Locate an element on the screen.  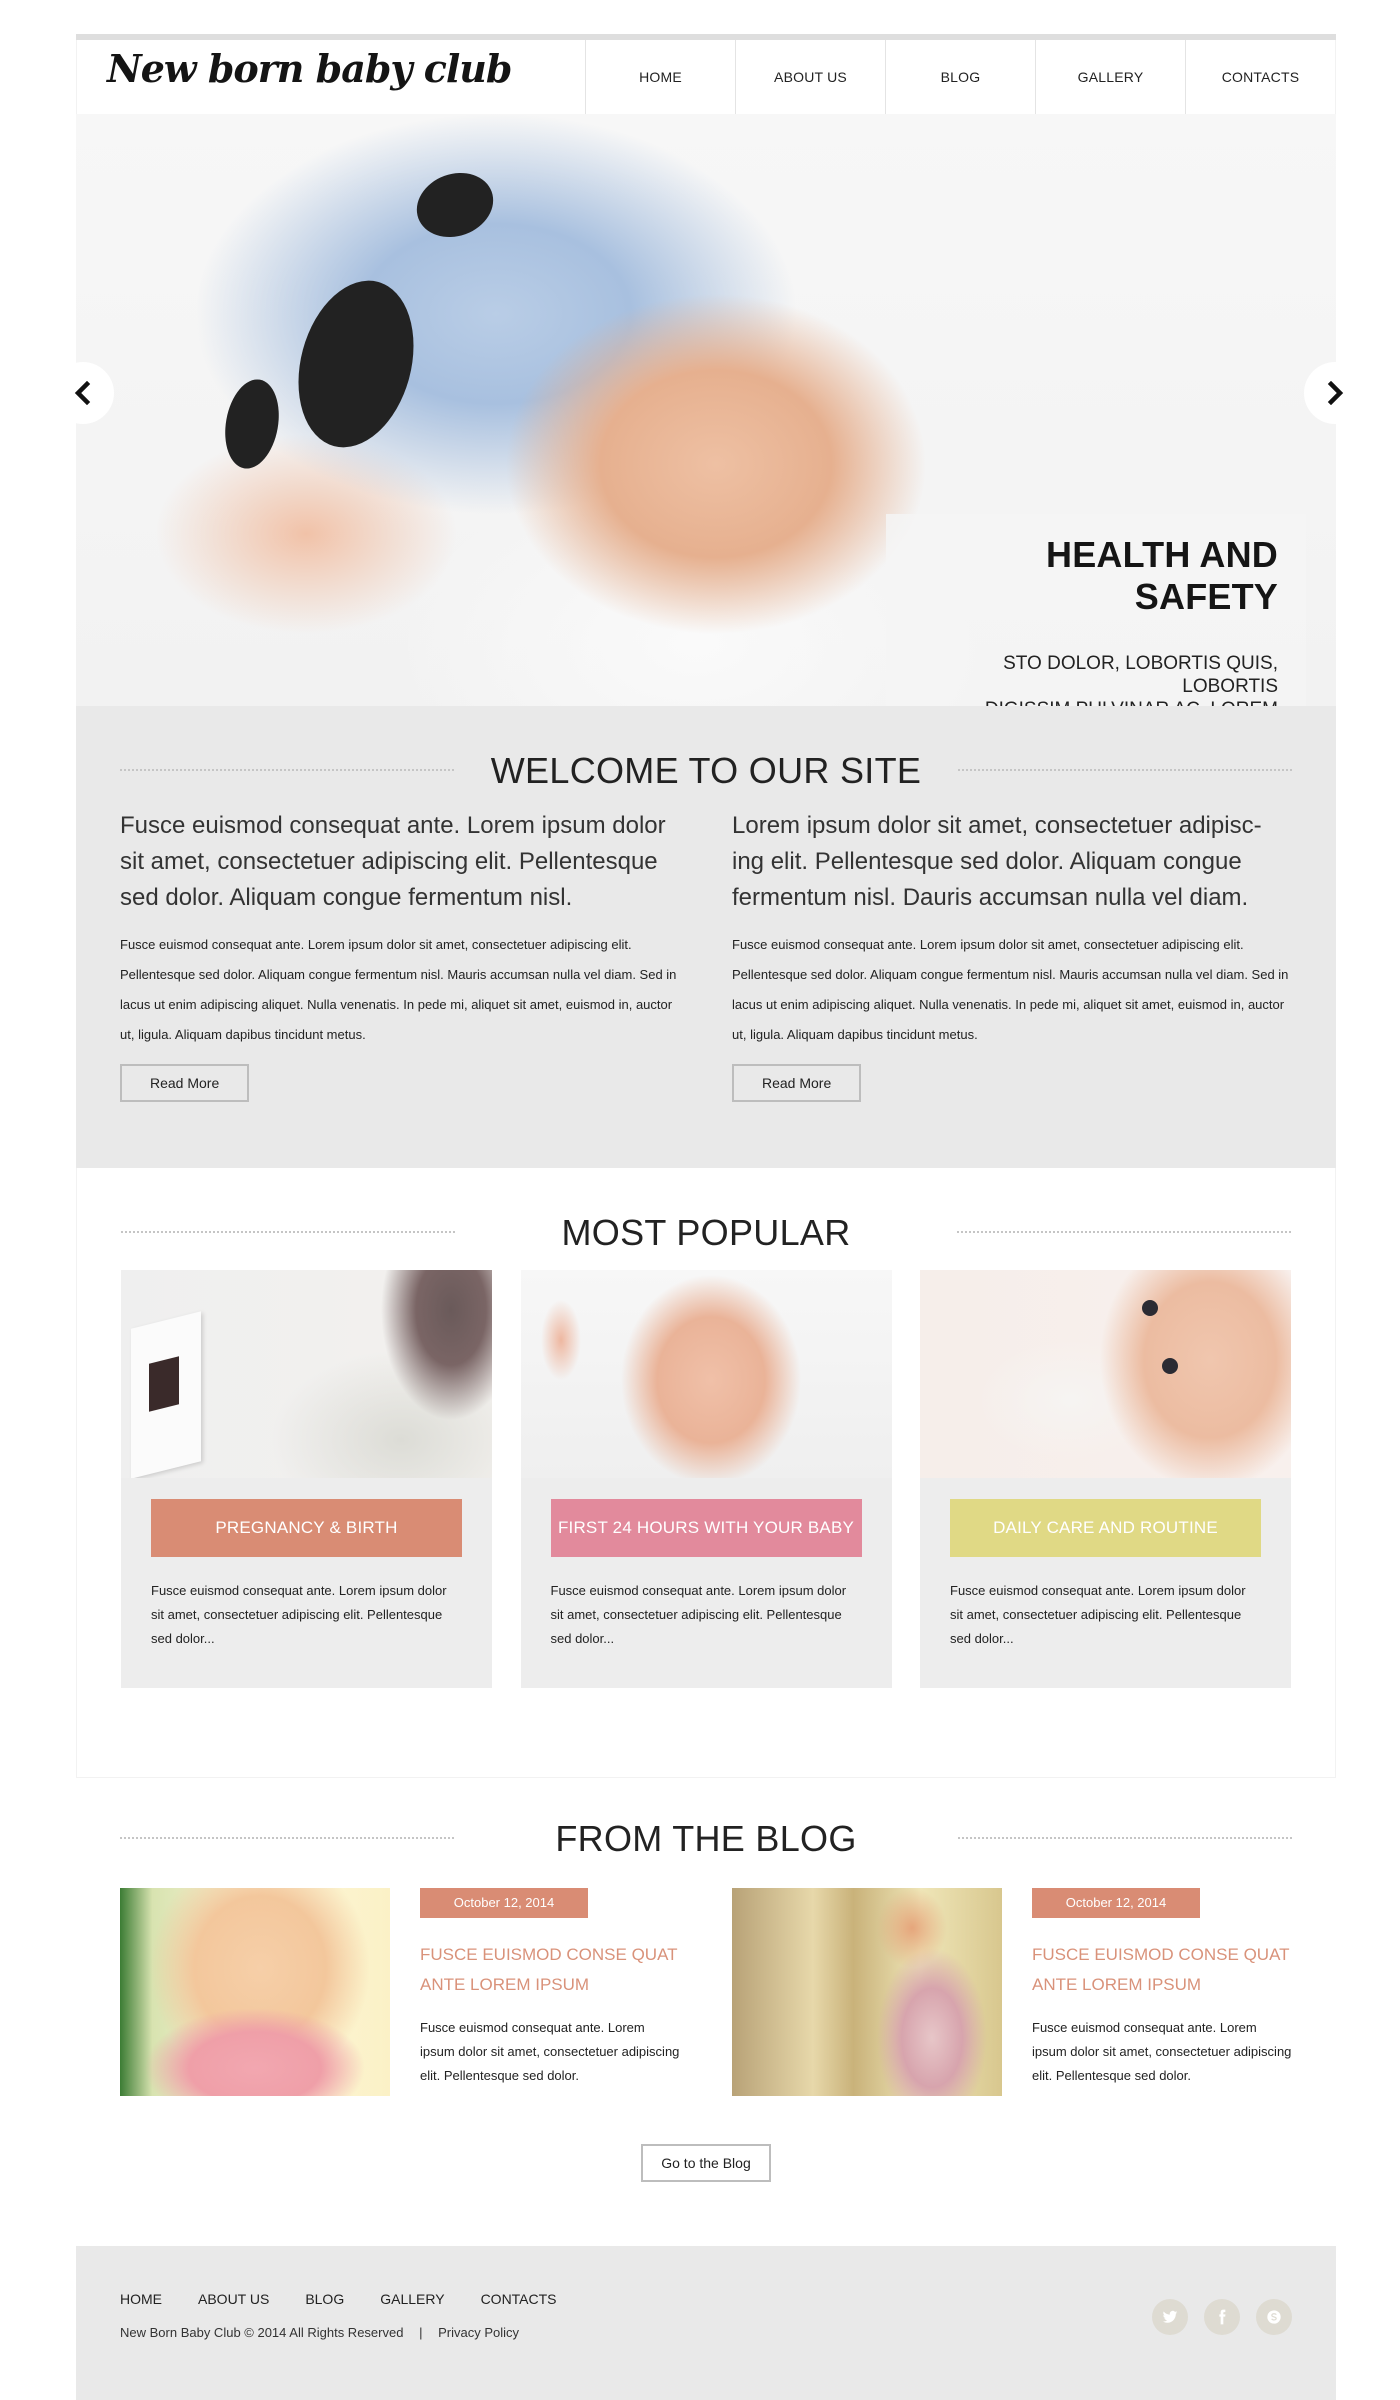
facebook-icon is located at coordinates (1222, 2317).